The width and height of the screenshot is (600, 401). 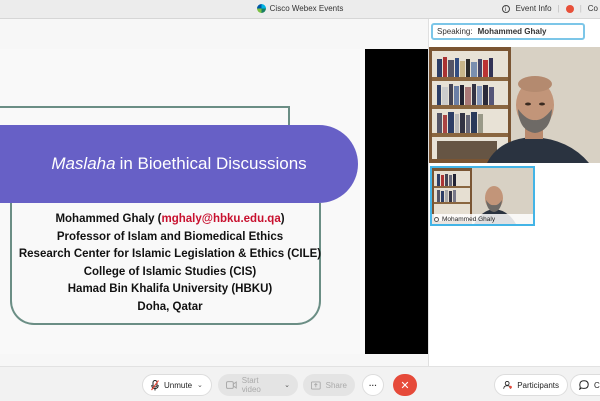 I want to click on letterbox-bar, so click(x=396, y=201).